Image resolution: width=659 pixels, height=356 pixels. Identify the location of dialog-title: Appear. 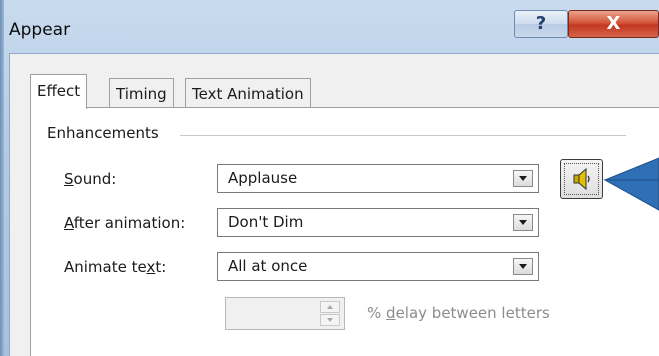
(40, 30).